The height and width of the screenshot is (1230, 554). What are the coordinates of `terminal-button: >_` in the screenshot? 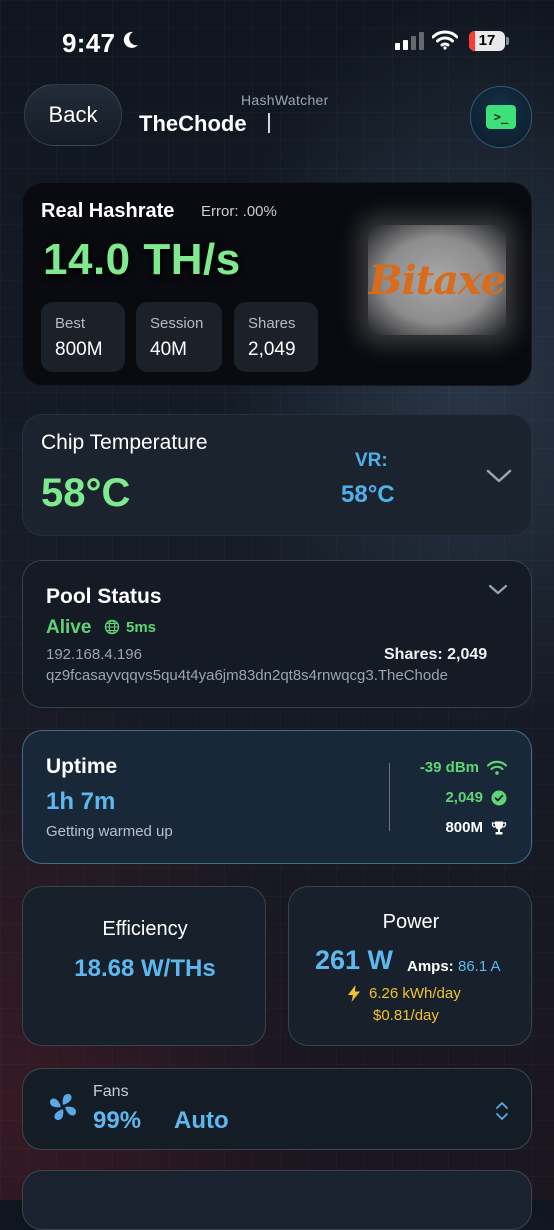 It's located at (501, 117).